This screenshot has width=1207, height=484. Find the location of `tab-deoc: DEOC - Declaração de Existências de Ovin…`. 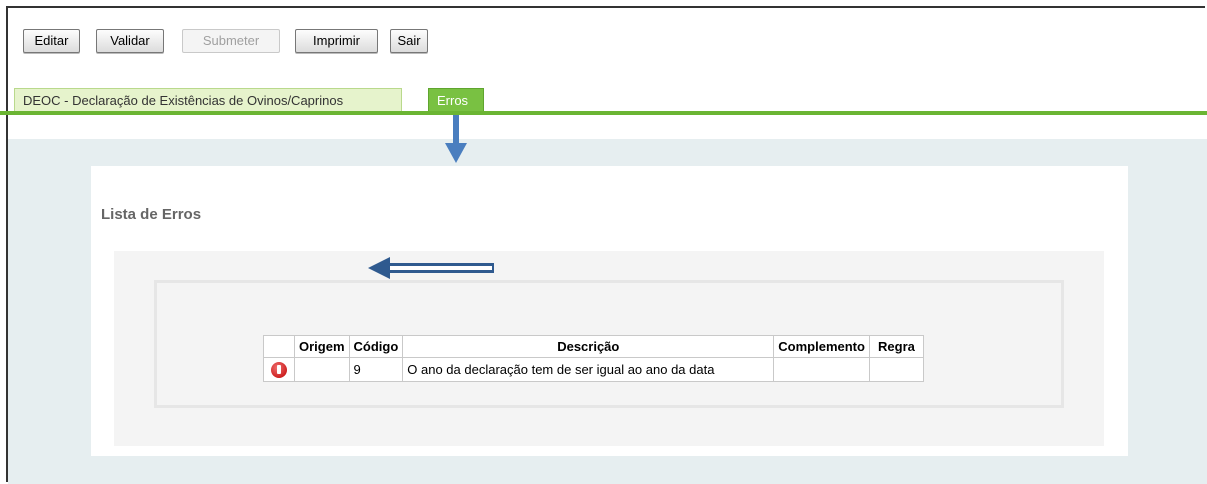

tab-deoc: DEOC - Declaração de Existências de Ovin… is located at coordinates (208, 100).